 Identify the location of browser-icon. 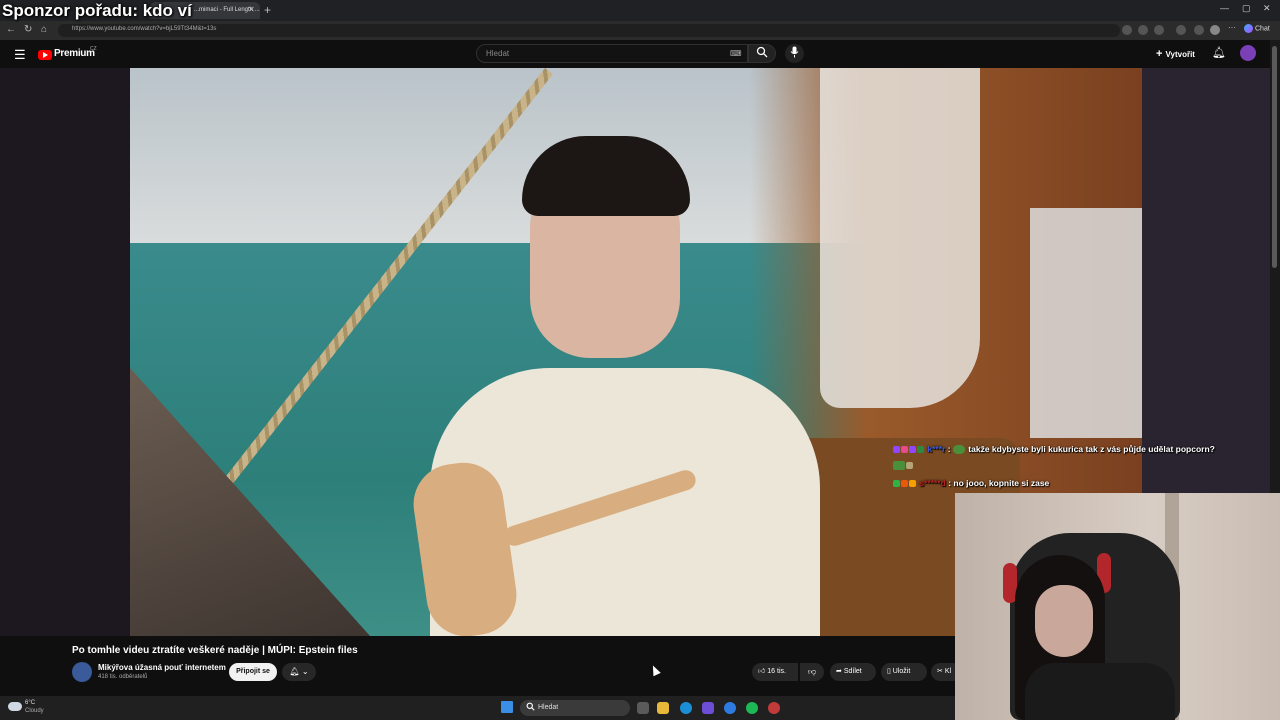
(730, 708).